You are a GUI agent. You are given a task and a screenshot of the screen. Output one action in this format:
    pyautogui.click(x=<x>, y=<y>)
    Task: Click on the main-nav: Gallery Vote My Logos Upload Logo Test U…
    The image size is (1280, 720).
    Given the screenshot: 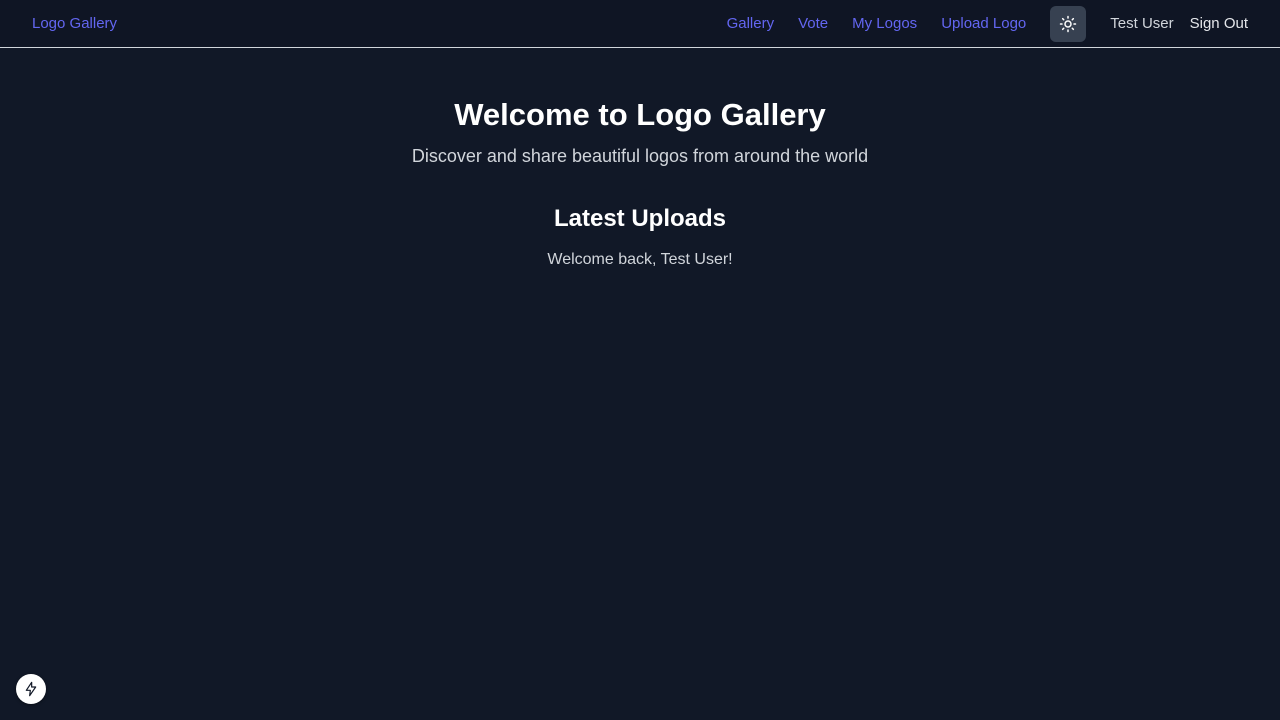 What is the action you would take?
    pyautogui.click(x=987, y=24)
    